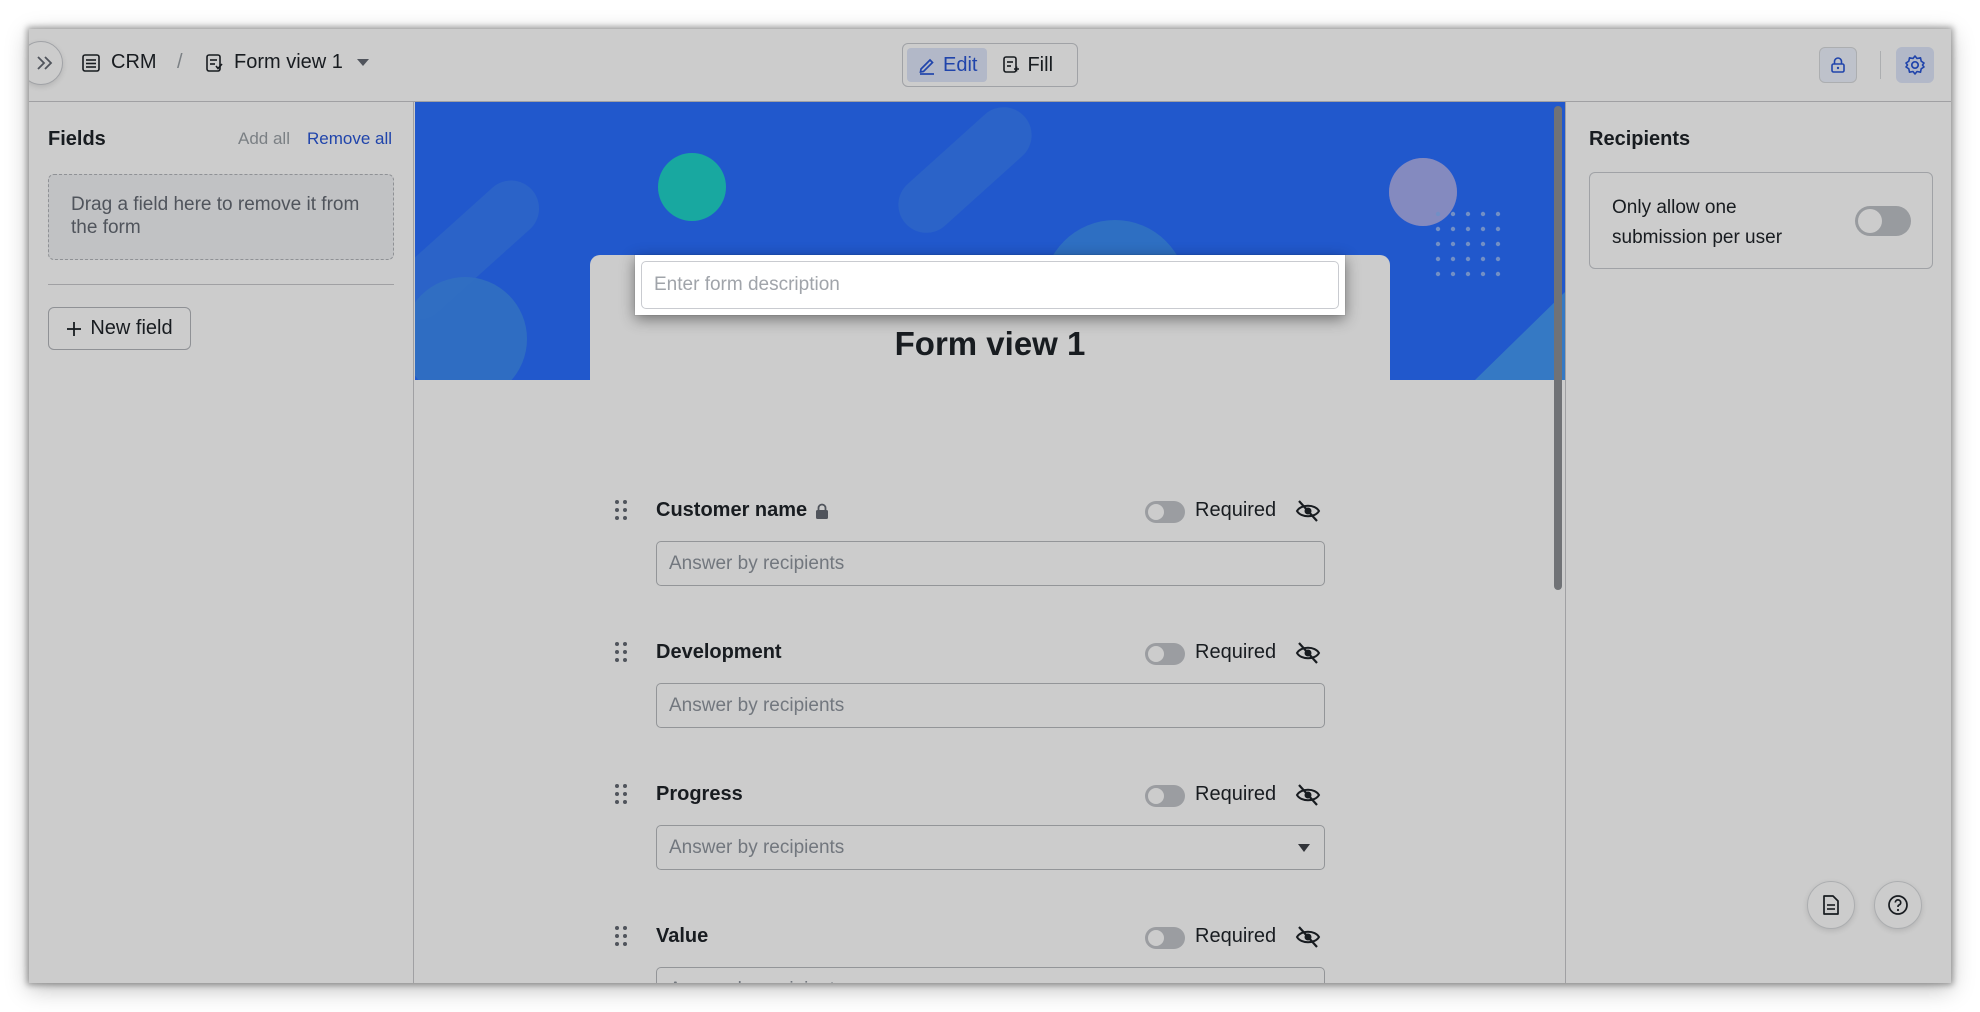 Image resolution: width=1980 pixels, height=1012 pixels. I want to click on form-field-progress: Progress Required Answer by recipients, so click(990, 843).